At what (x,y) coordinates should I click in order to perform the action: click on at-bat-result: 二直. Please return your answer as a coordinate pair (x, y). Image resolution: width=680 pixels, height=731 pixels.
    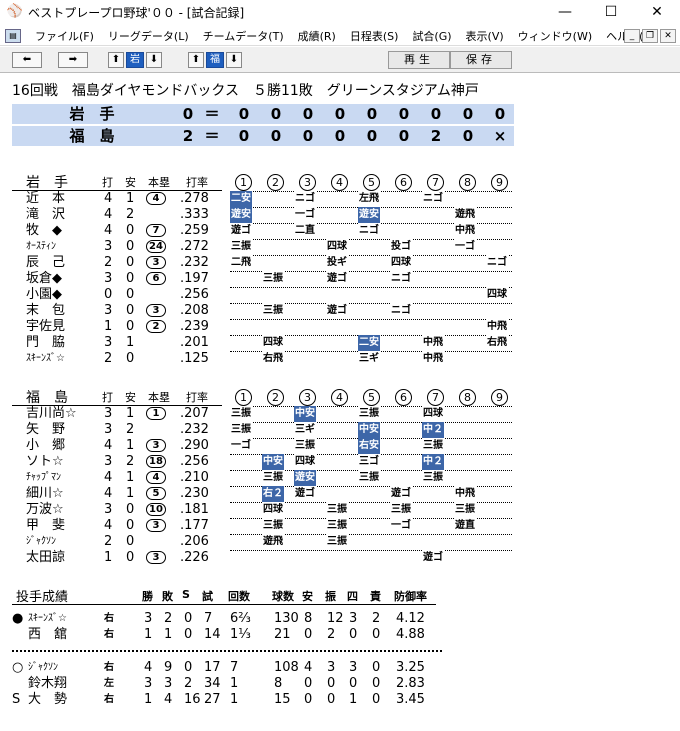
    Looking at the image, I should click on (305, 231).